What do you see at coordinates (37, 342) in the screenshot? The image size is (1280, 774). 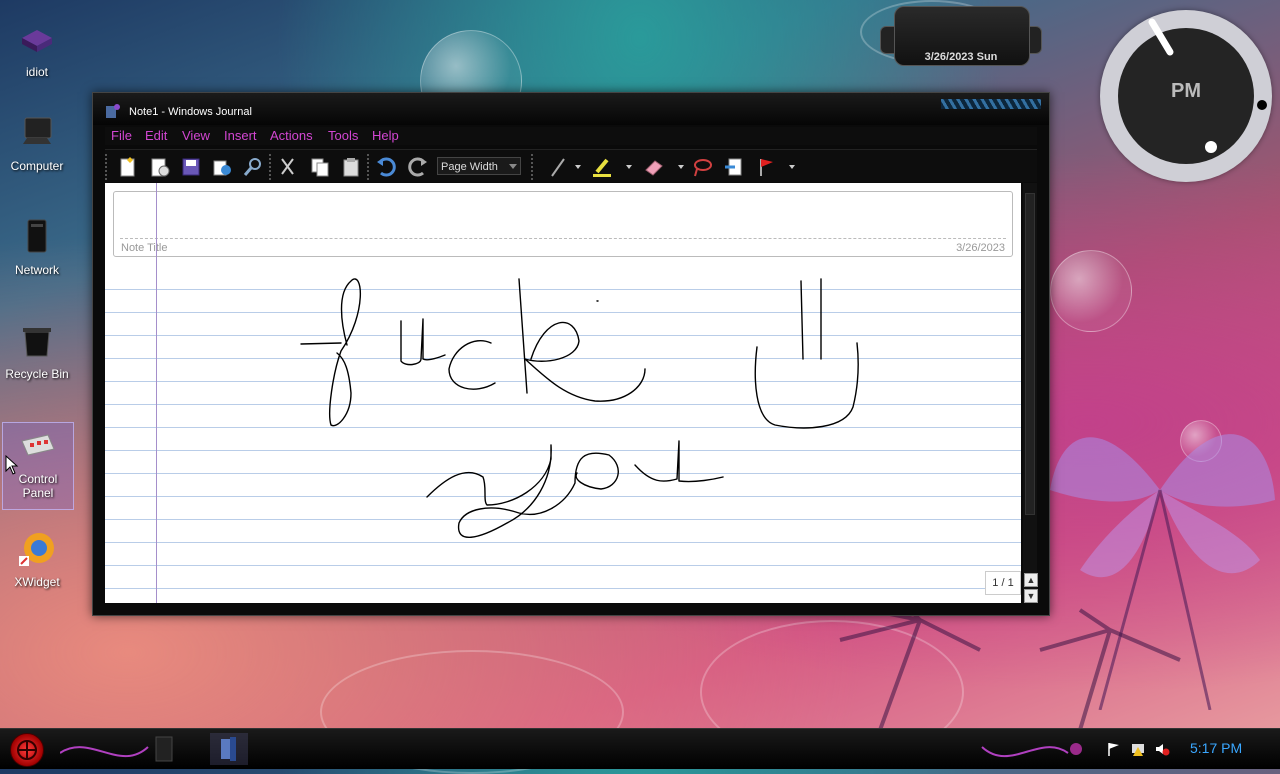 I see `recycle-bin-icon` at bounding box center [37, 342].